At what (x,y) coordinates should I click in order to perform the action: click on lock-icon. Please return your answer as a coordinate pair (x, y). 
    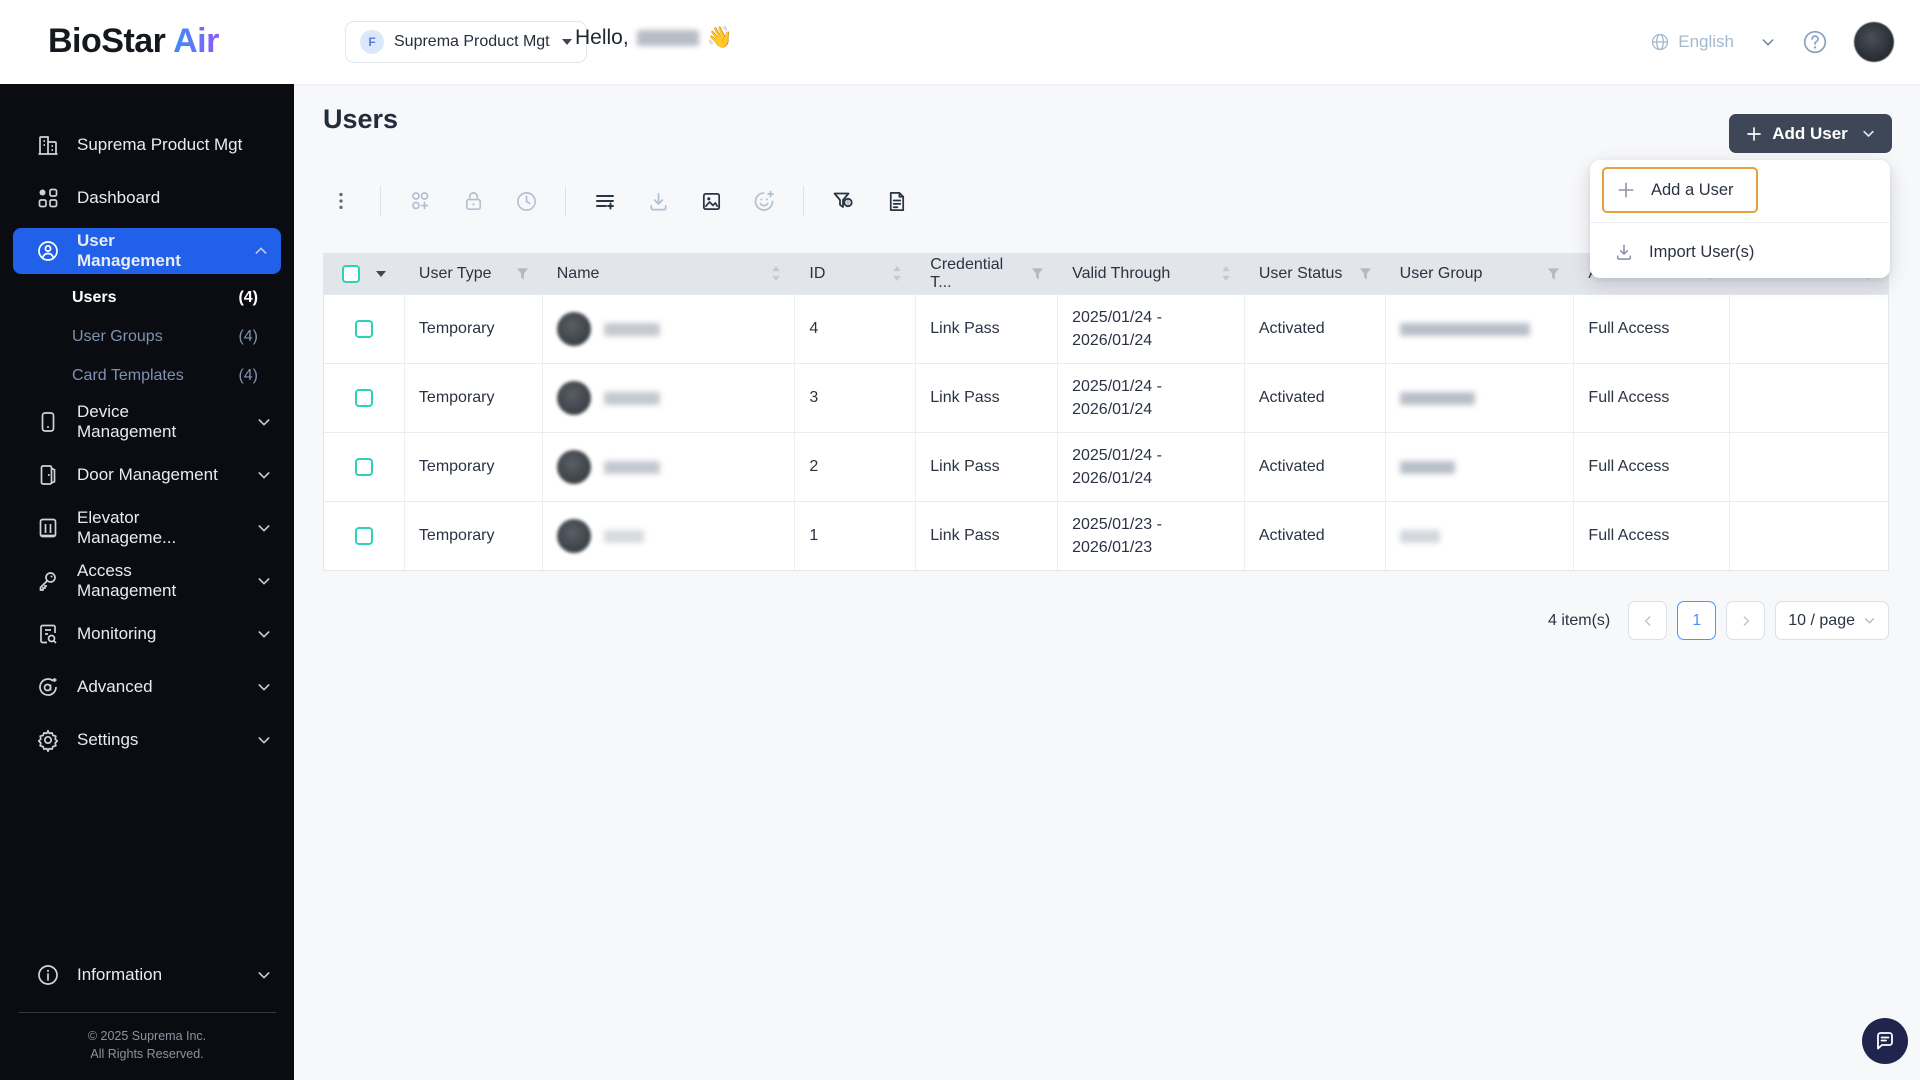
    Looking at the image, I should click on (473, 201).